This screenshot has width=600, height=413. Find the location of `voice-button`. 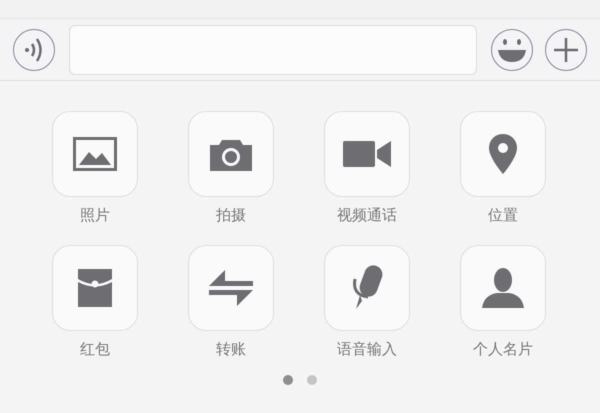

voice-button is located at coordinates (34, 49).